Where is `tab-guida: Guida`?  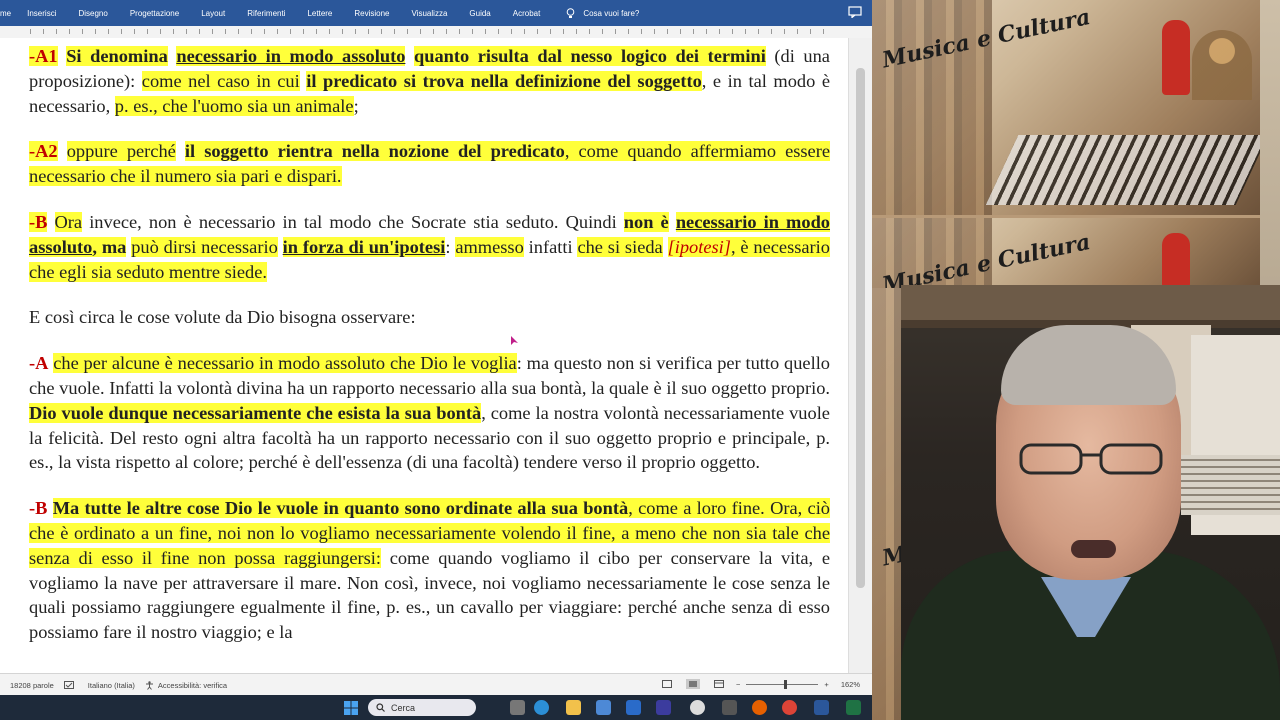
tab-guida: Guida is located at coordinates (479, 13).